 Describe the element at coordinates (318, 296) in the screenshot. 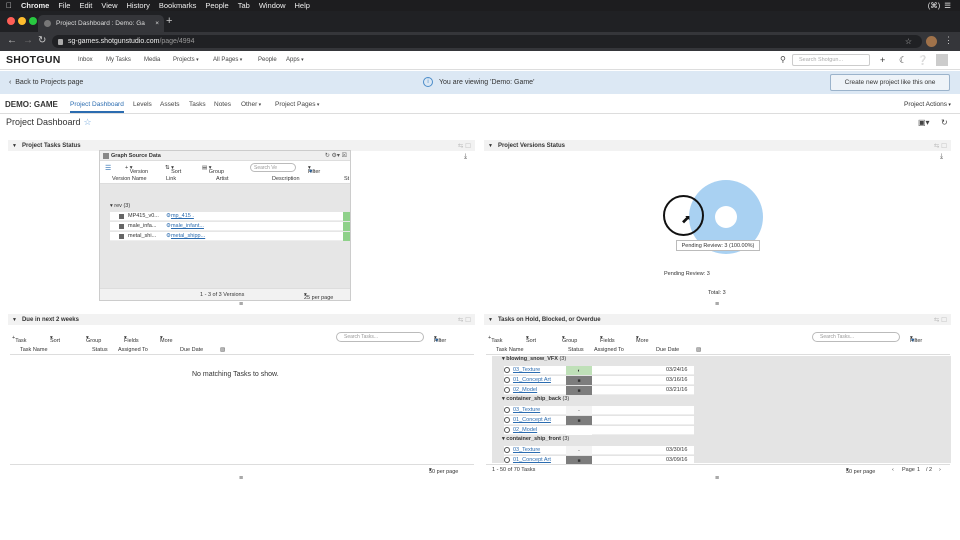

I see `gsd-per-page: 25 per page ▾` at that location.